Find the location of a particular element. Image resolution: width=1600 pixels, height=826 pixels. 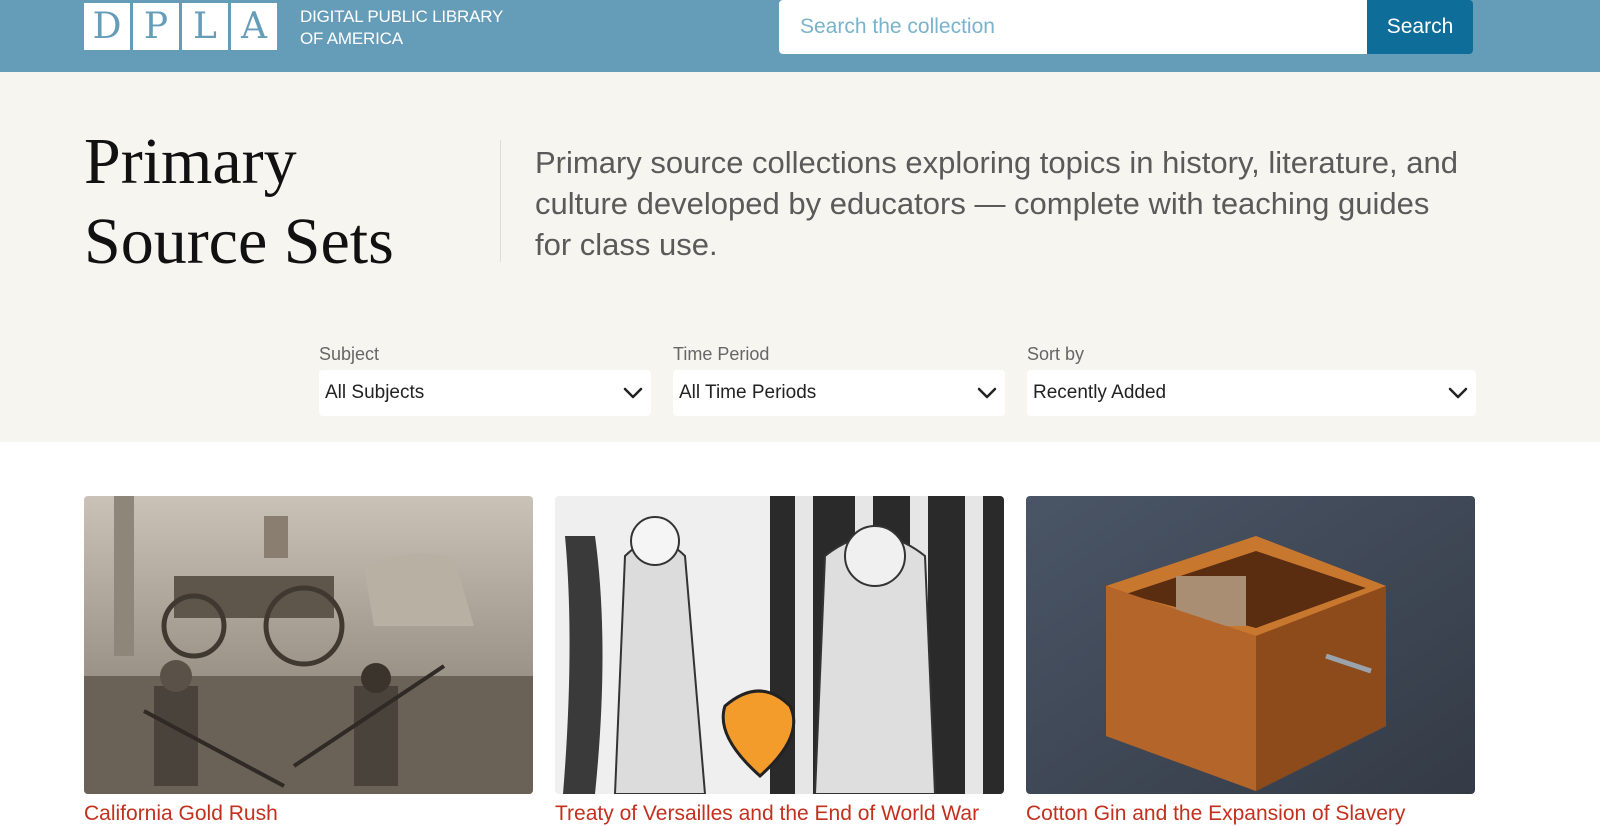

time-period-select-value: All Time Periods is located at coordinates (748, 392).